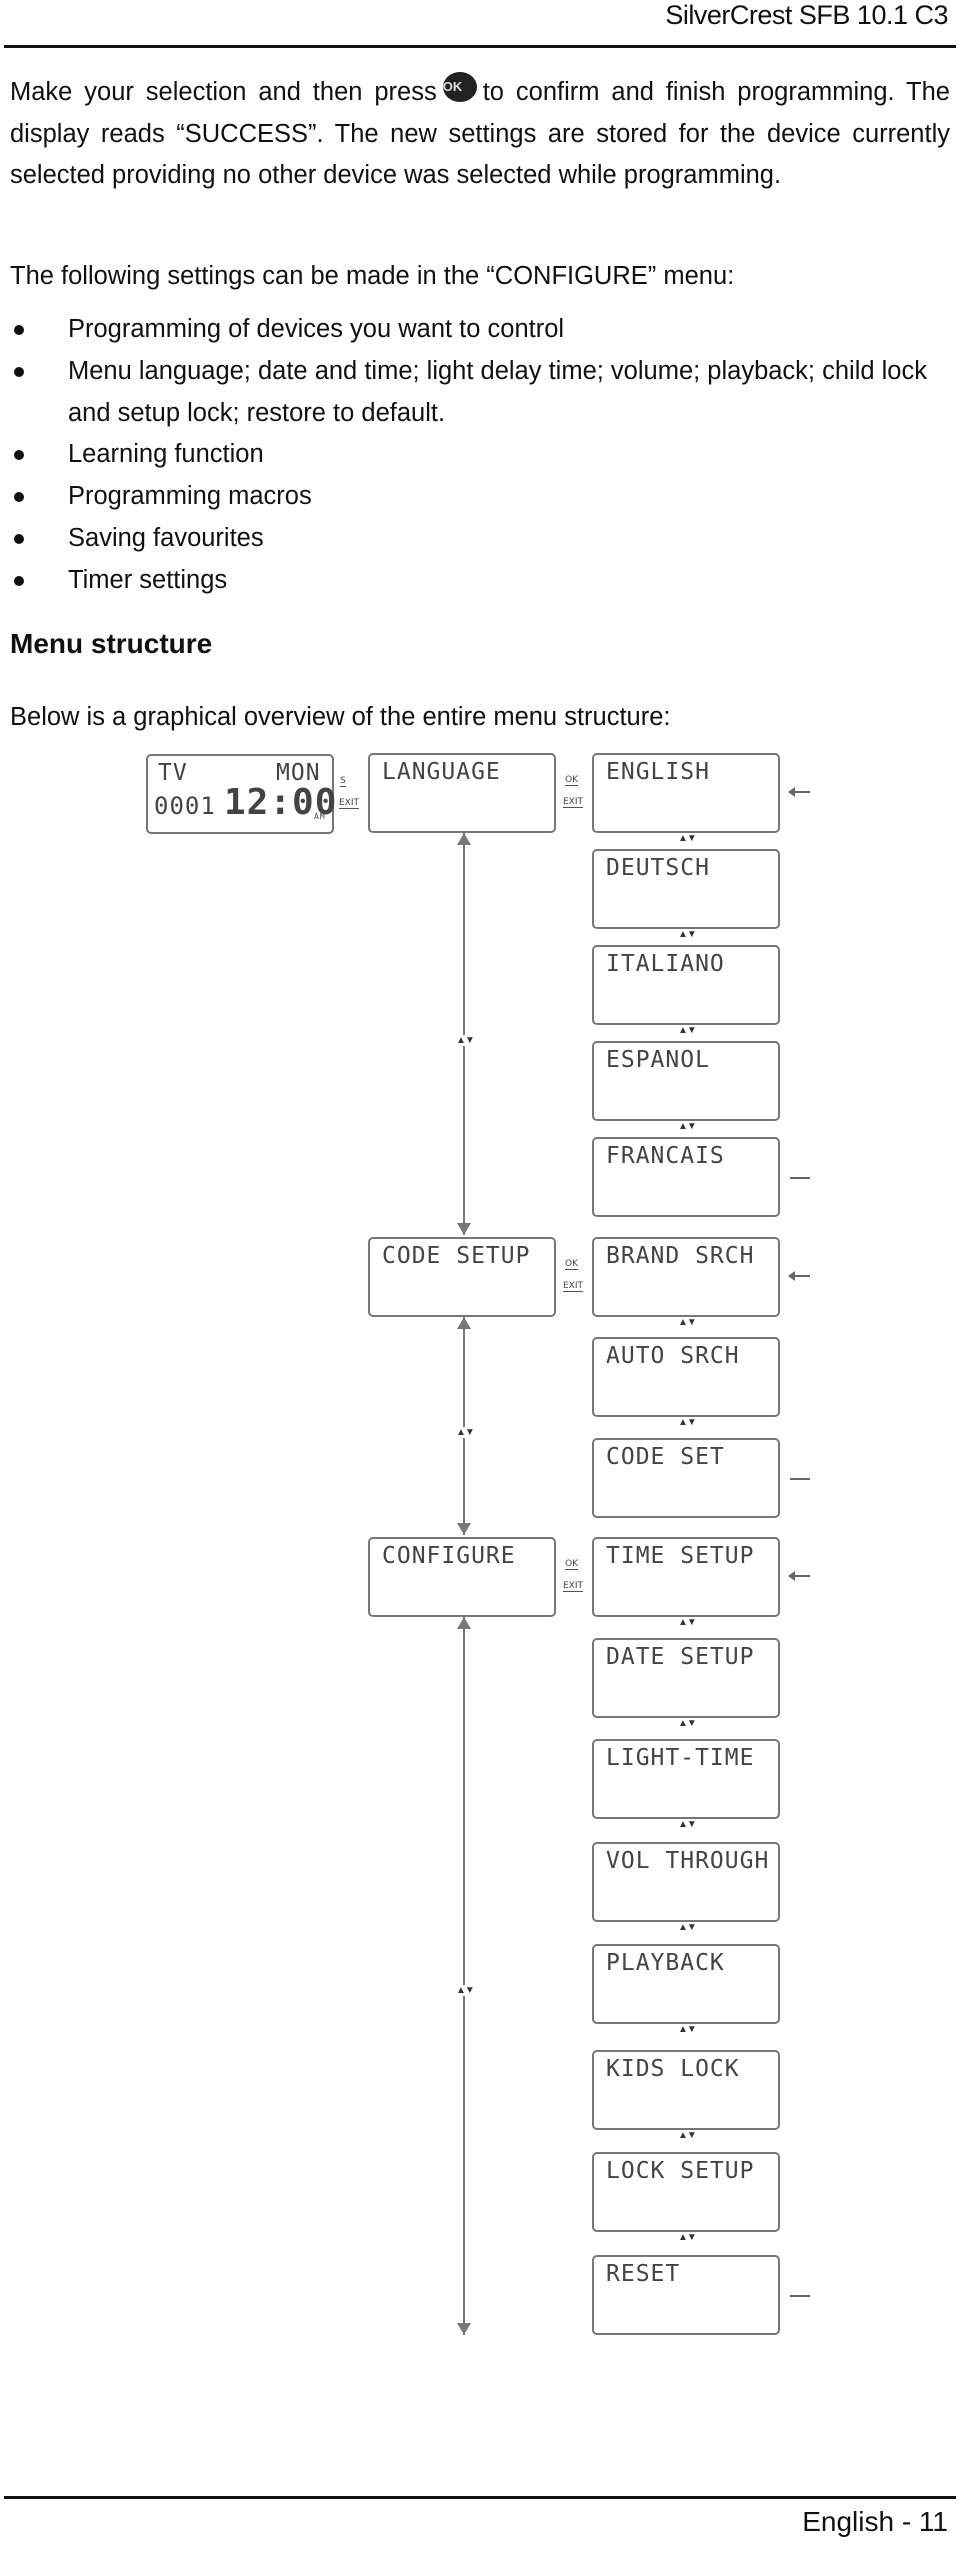 The height and width of the screenshot is (2557, 960). What do you see at coordinates (680, 2171) in the screenshot?
I see `menu-box-label: LOCK SETUP` at bounding box center [680, 2171].